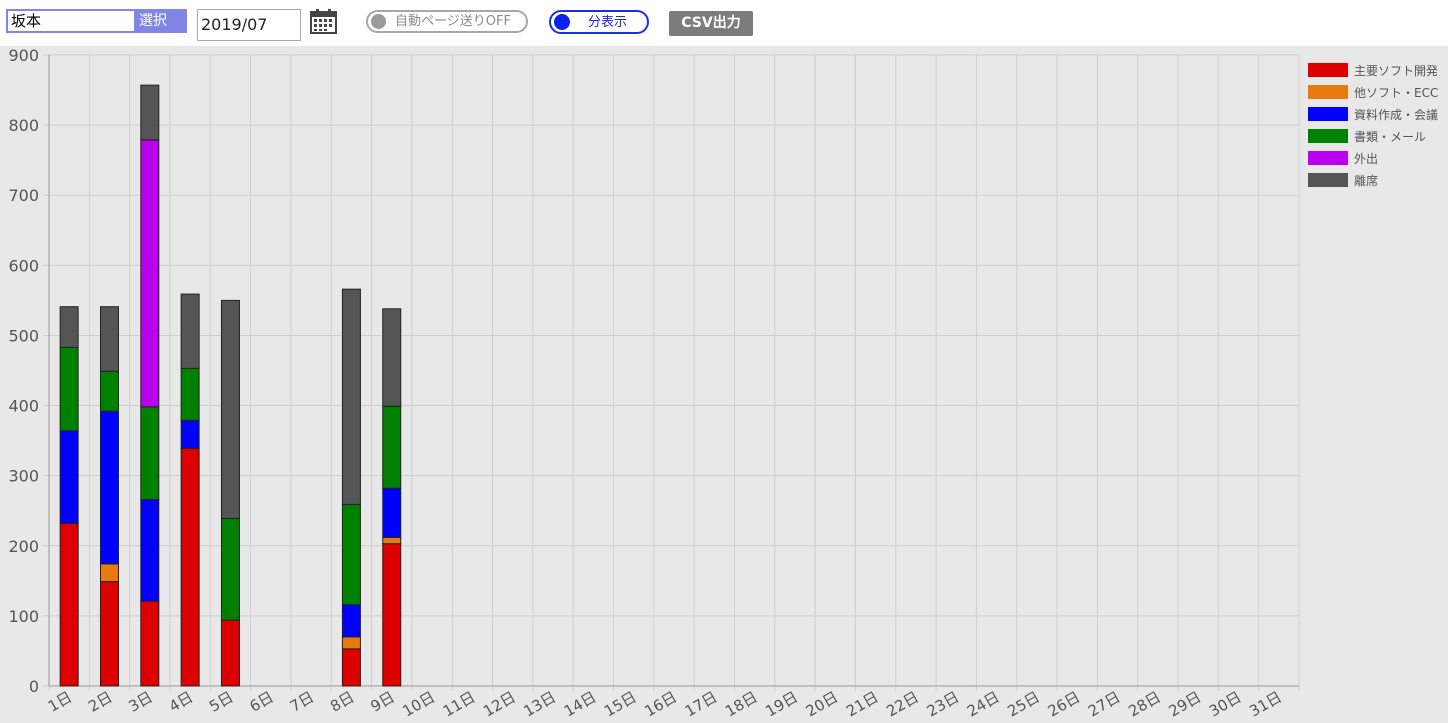 The image size is (1448, 723). Describe the element at coordinates (1396, 115) in the screenshot. I see `legend-label: 資料作成・会議` at that location.